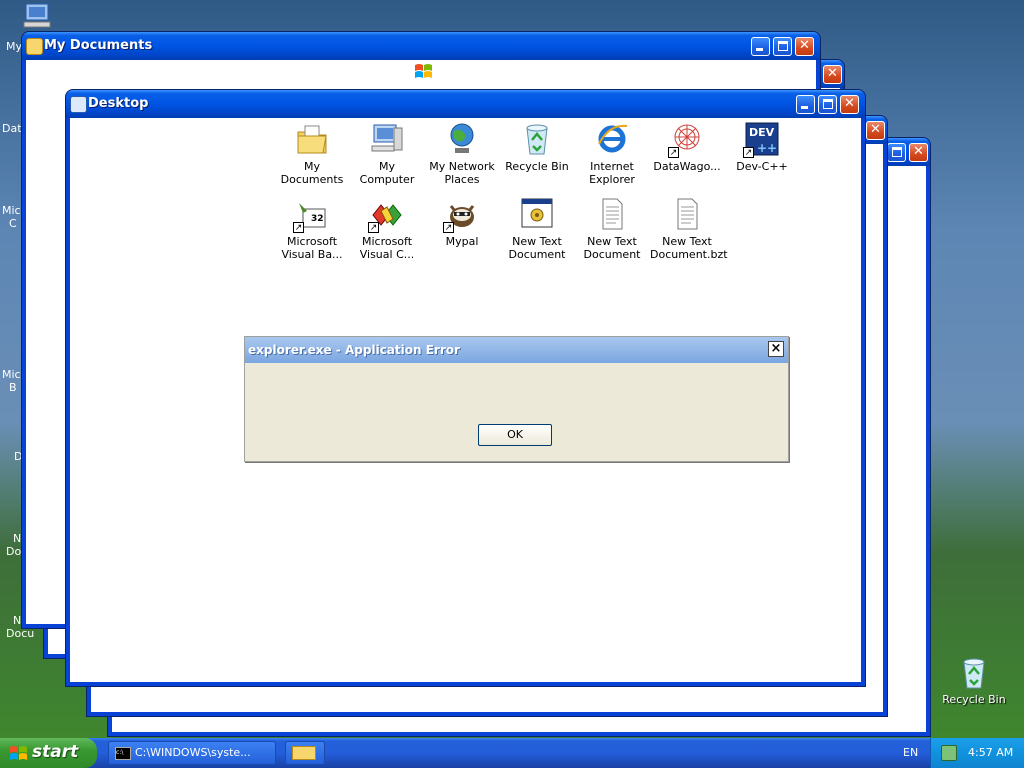 The width and height of the screenshot is (1024, 768). What do you see at coordinates (118, 103) in the screenshot?
I see `window-title: Desktop` at bounding box center [118, 103].